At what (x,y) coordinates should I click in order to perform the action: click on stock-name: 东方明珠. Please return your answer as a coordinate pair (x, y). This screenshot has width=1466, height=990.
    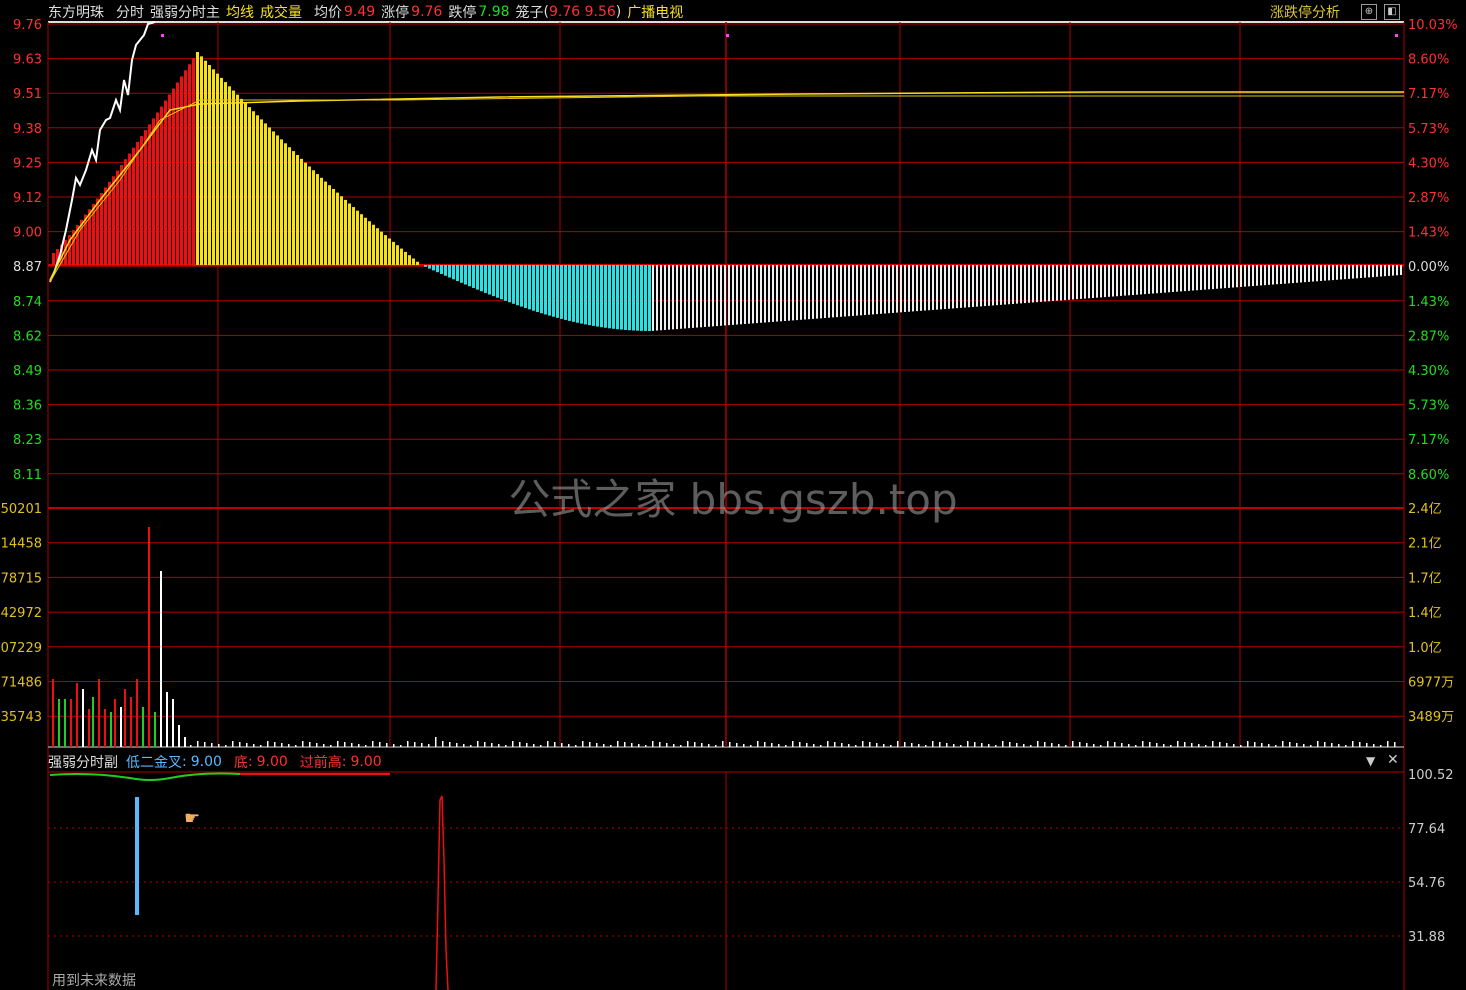
    Looking at the image, I should click on (76, 12).